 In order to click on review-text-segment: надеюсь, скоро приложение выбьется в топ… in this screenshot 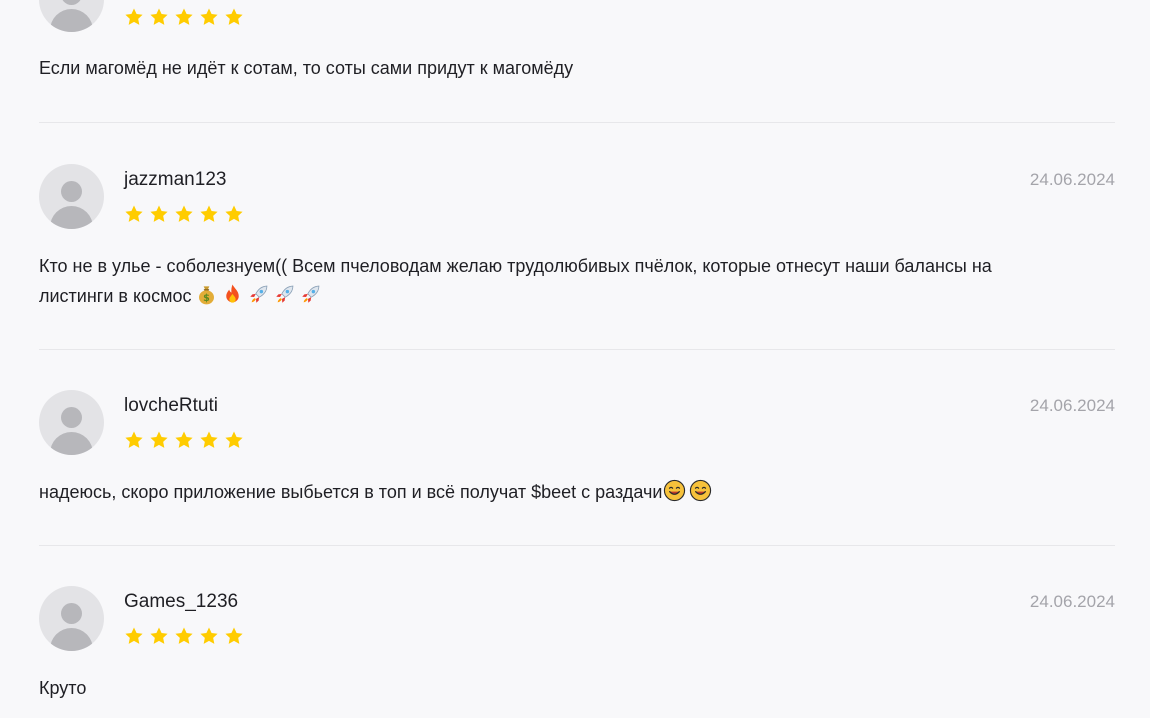, I will do `click(351, 492)`.